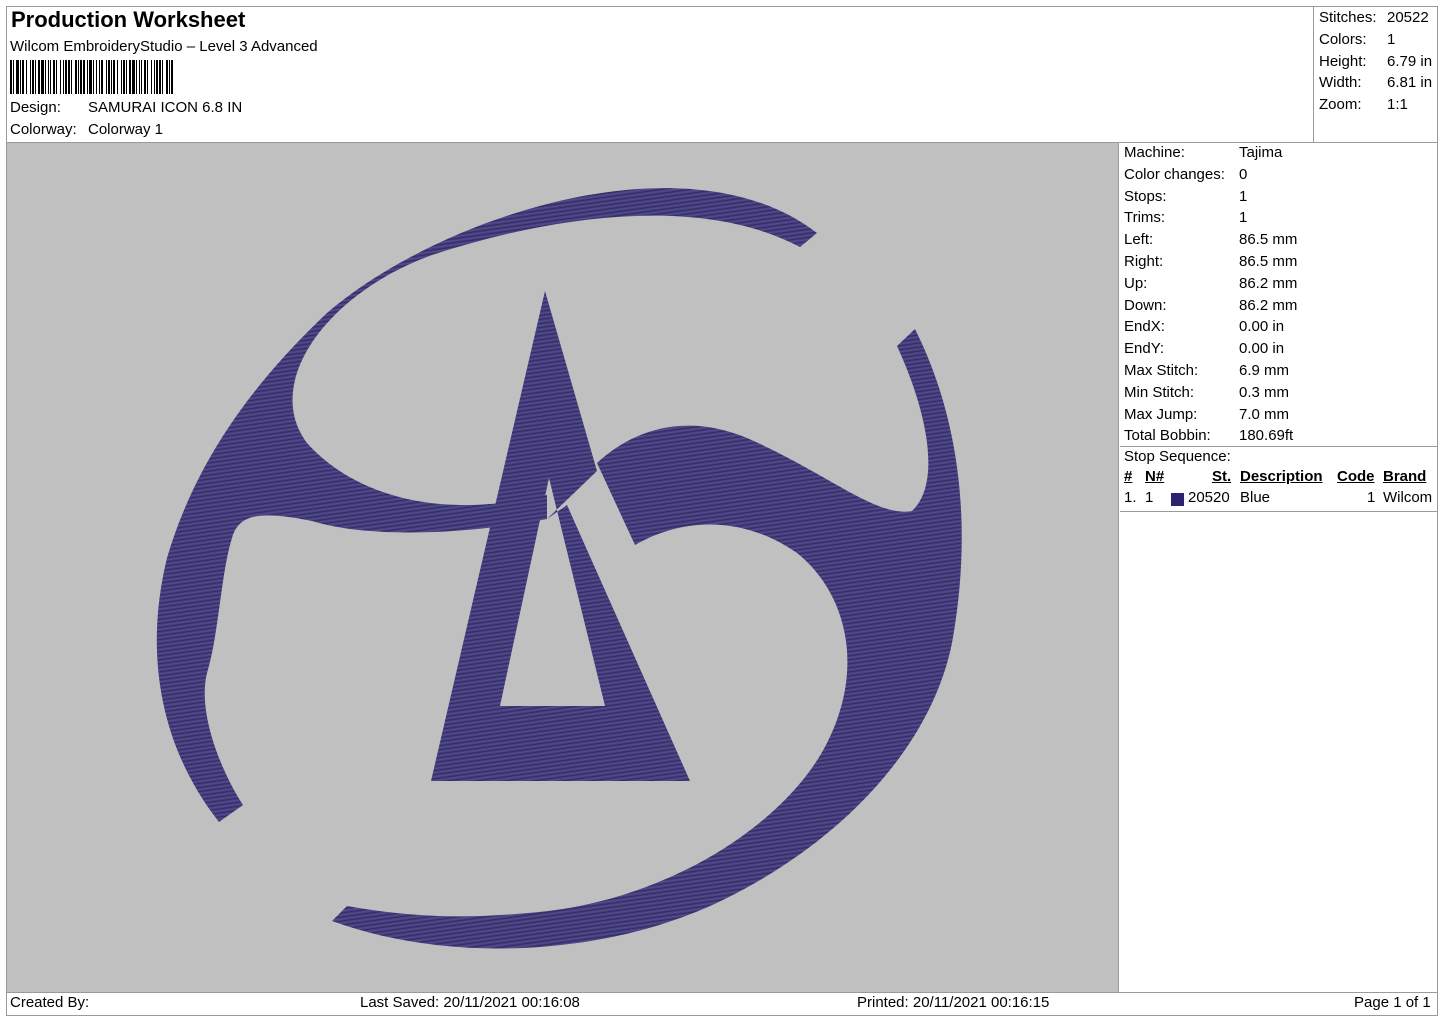 The height and width of the screenshot is (1021, 1445). Describe the element at coordinates (1149, 497) in the screenshot. I see `row-needle: 1` at that location.